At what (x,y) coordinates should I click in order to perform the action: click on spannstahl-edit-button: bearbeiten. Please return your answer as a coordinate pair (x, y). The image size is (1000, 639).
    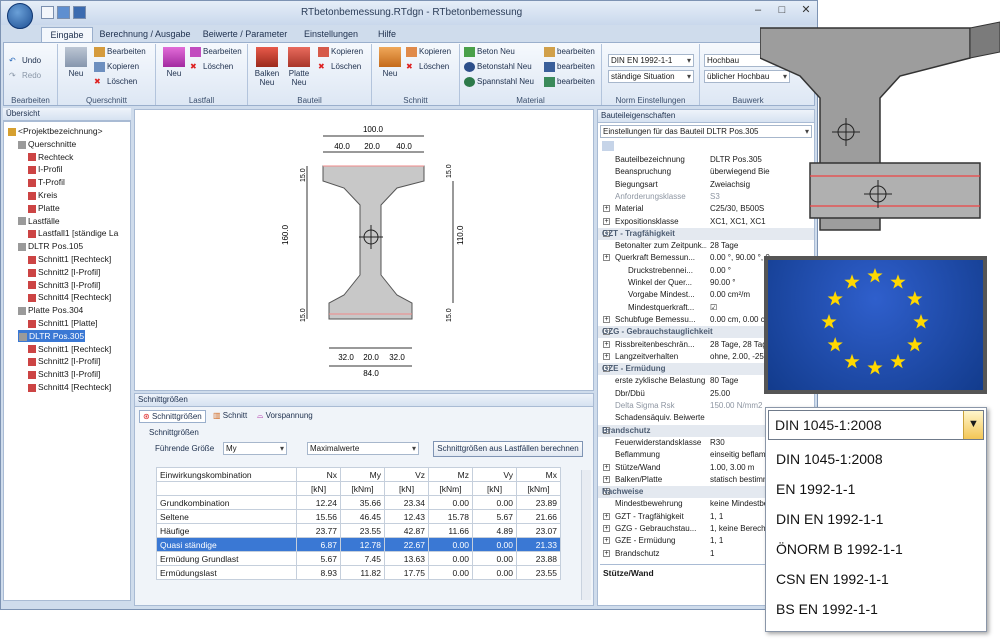
    Looking at the image, I should click on (569, 82).